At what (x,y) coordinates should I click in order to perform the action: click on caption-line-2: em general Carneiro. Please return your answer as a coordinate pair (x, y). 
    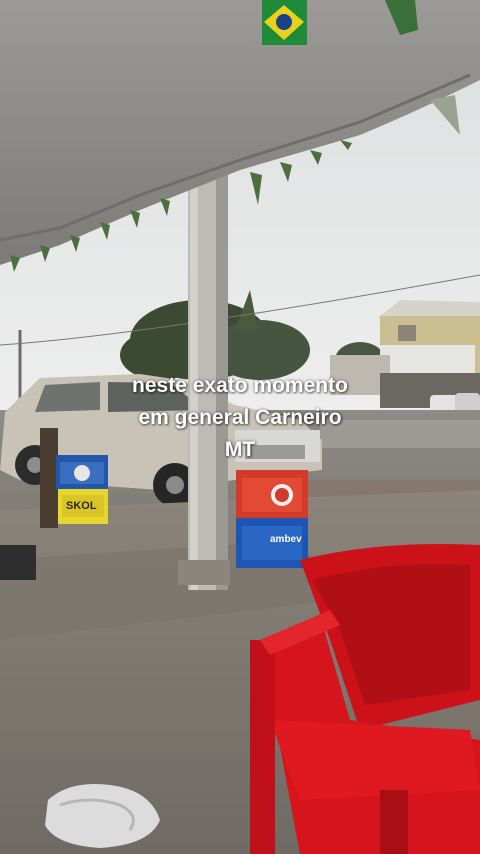
    Looking at the image, I should click on (240, 417).